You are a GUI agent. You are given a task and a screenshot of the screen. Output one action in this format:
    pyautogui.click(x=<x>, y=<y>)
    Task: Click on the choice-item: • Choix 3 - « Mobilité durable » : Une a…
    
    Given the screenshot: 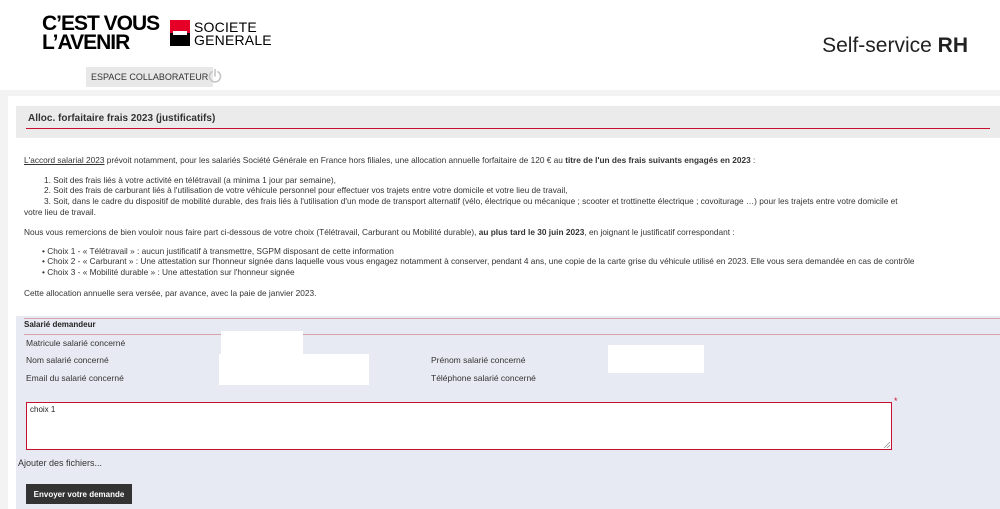 What is the action you would take?
    pyautogui.click(x=168, y=272)
    